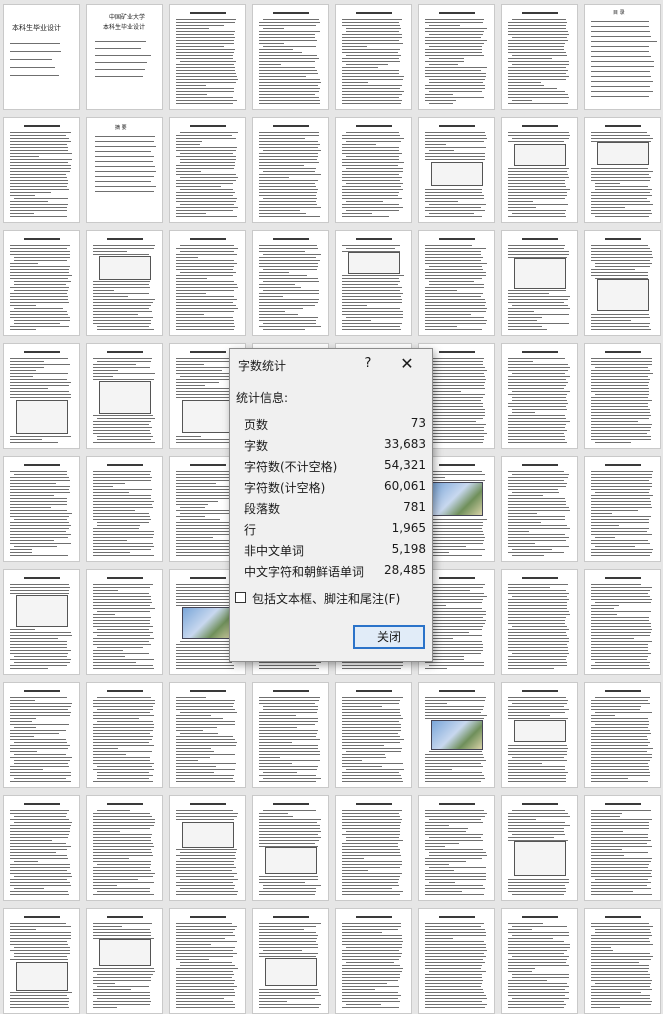  What do you see at coordinates (285, 488) in the screenshot?
I see `stat-label: 字符数(计空格)` at bounding box center [285, 488].